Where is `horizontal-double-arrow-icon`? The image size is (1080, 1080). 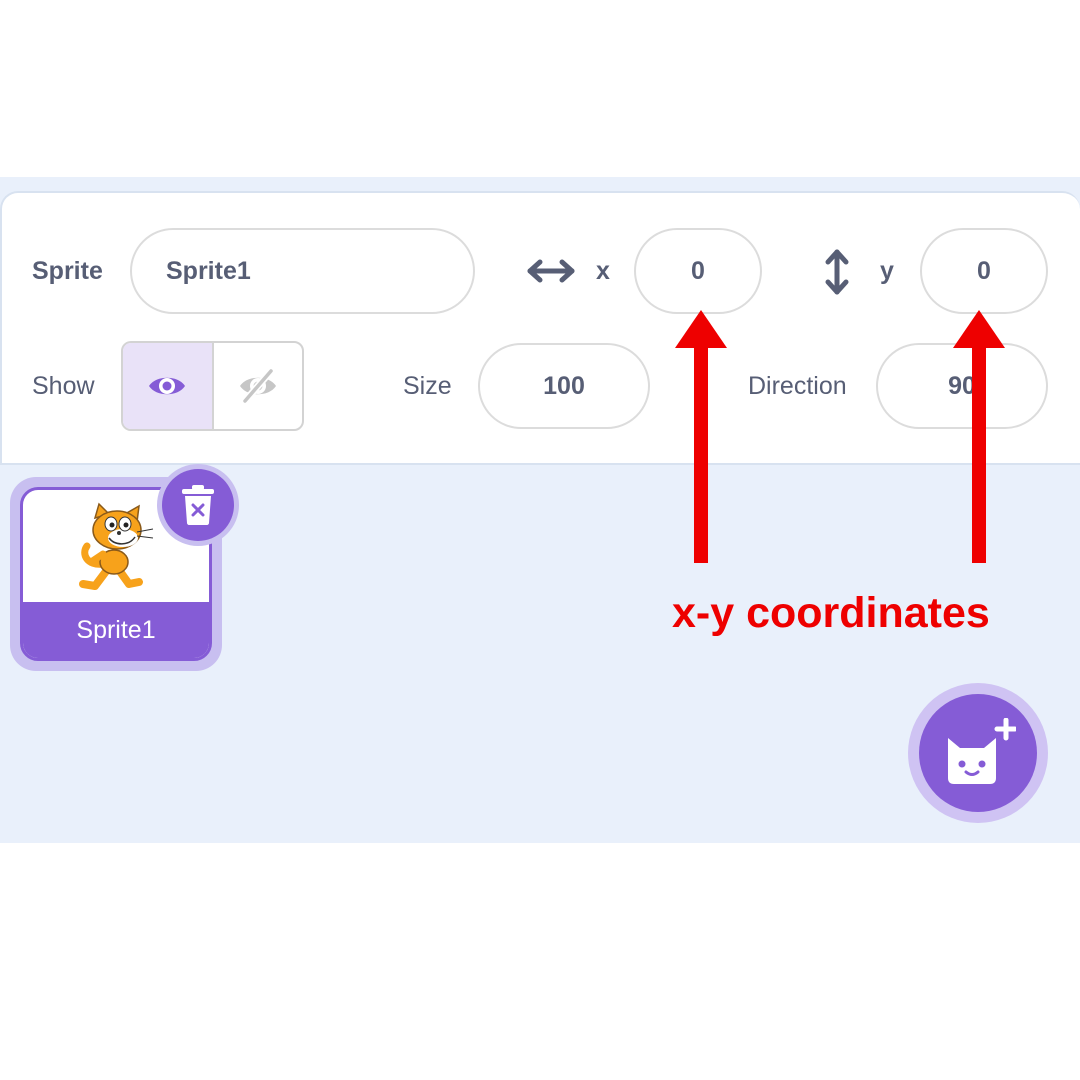 horizontal-double-arrow-icon is located at coordinates (551, 271).